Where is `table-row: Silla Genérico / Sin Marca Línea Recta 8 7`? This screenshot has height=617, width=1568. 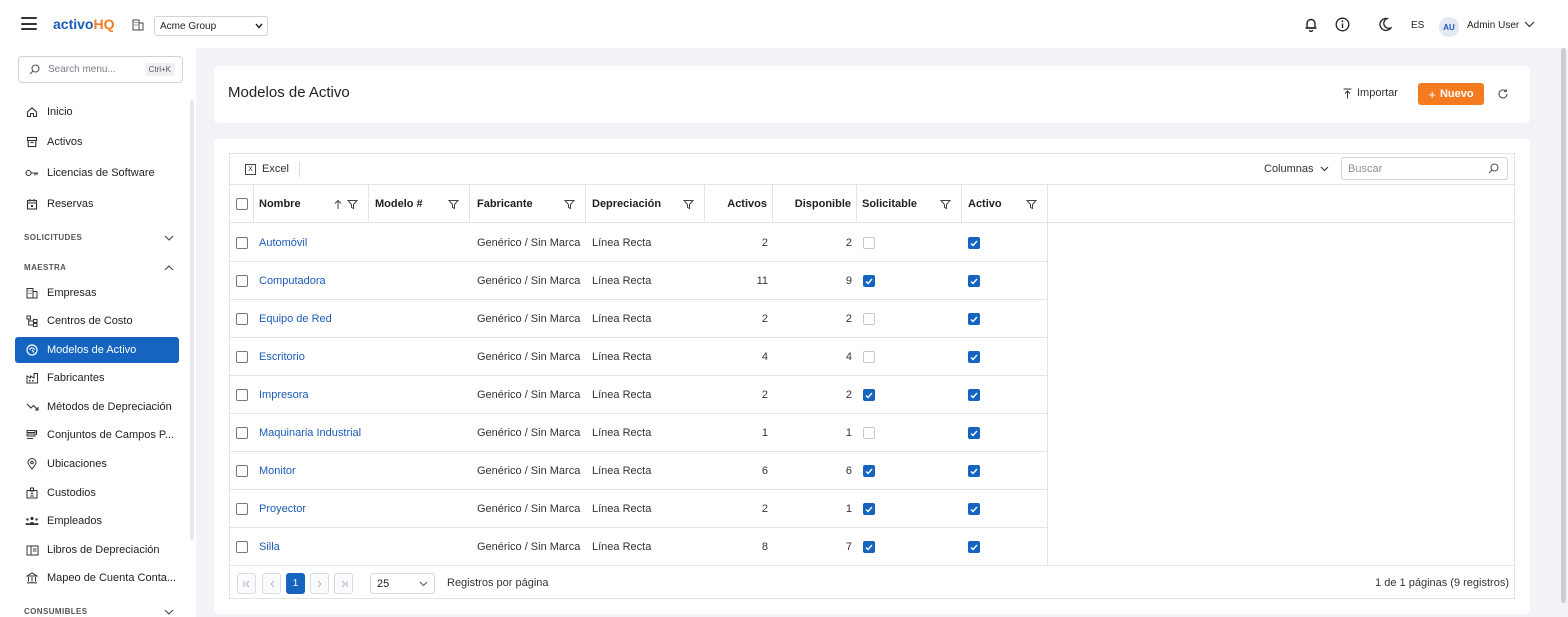
table-row: Silla Genérico / Sin Marca Línea Recta 8 7 is located at coordinates (638, 547).